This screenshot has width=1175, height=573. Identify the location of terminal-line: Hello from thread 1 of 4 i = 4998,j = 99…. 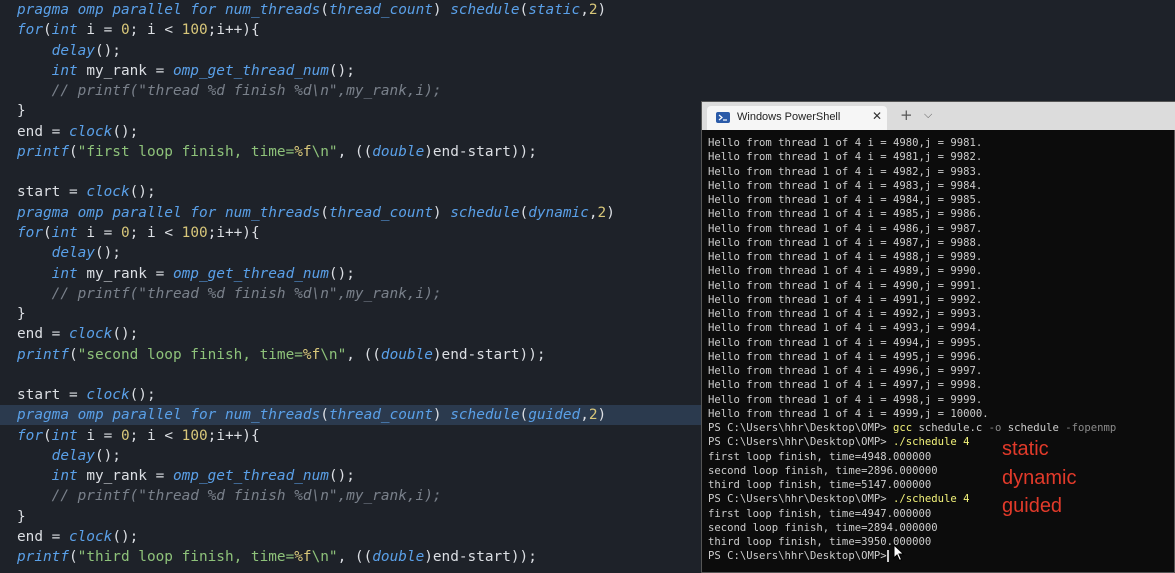
(845, 399).